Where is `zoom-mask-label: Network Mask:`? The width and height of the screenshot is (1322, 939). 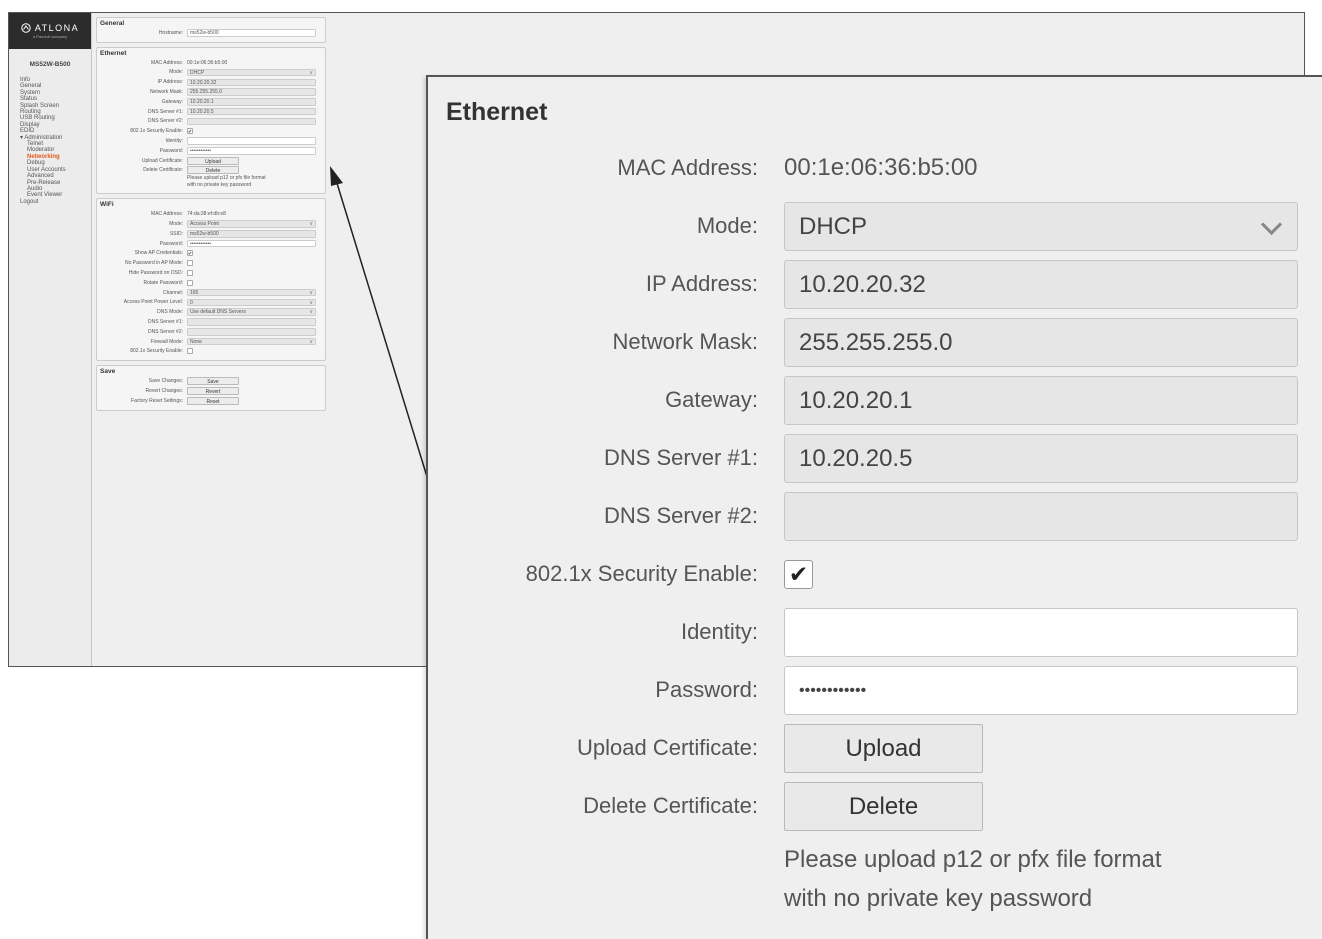
zoom-mask-label: Network Mask: is located at coordinates (685, 341).